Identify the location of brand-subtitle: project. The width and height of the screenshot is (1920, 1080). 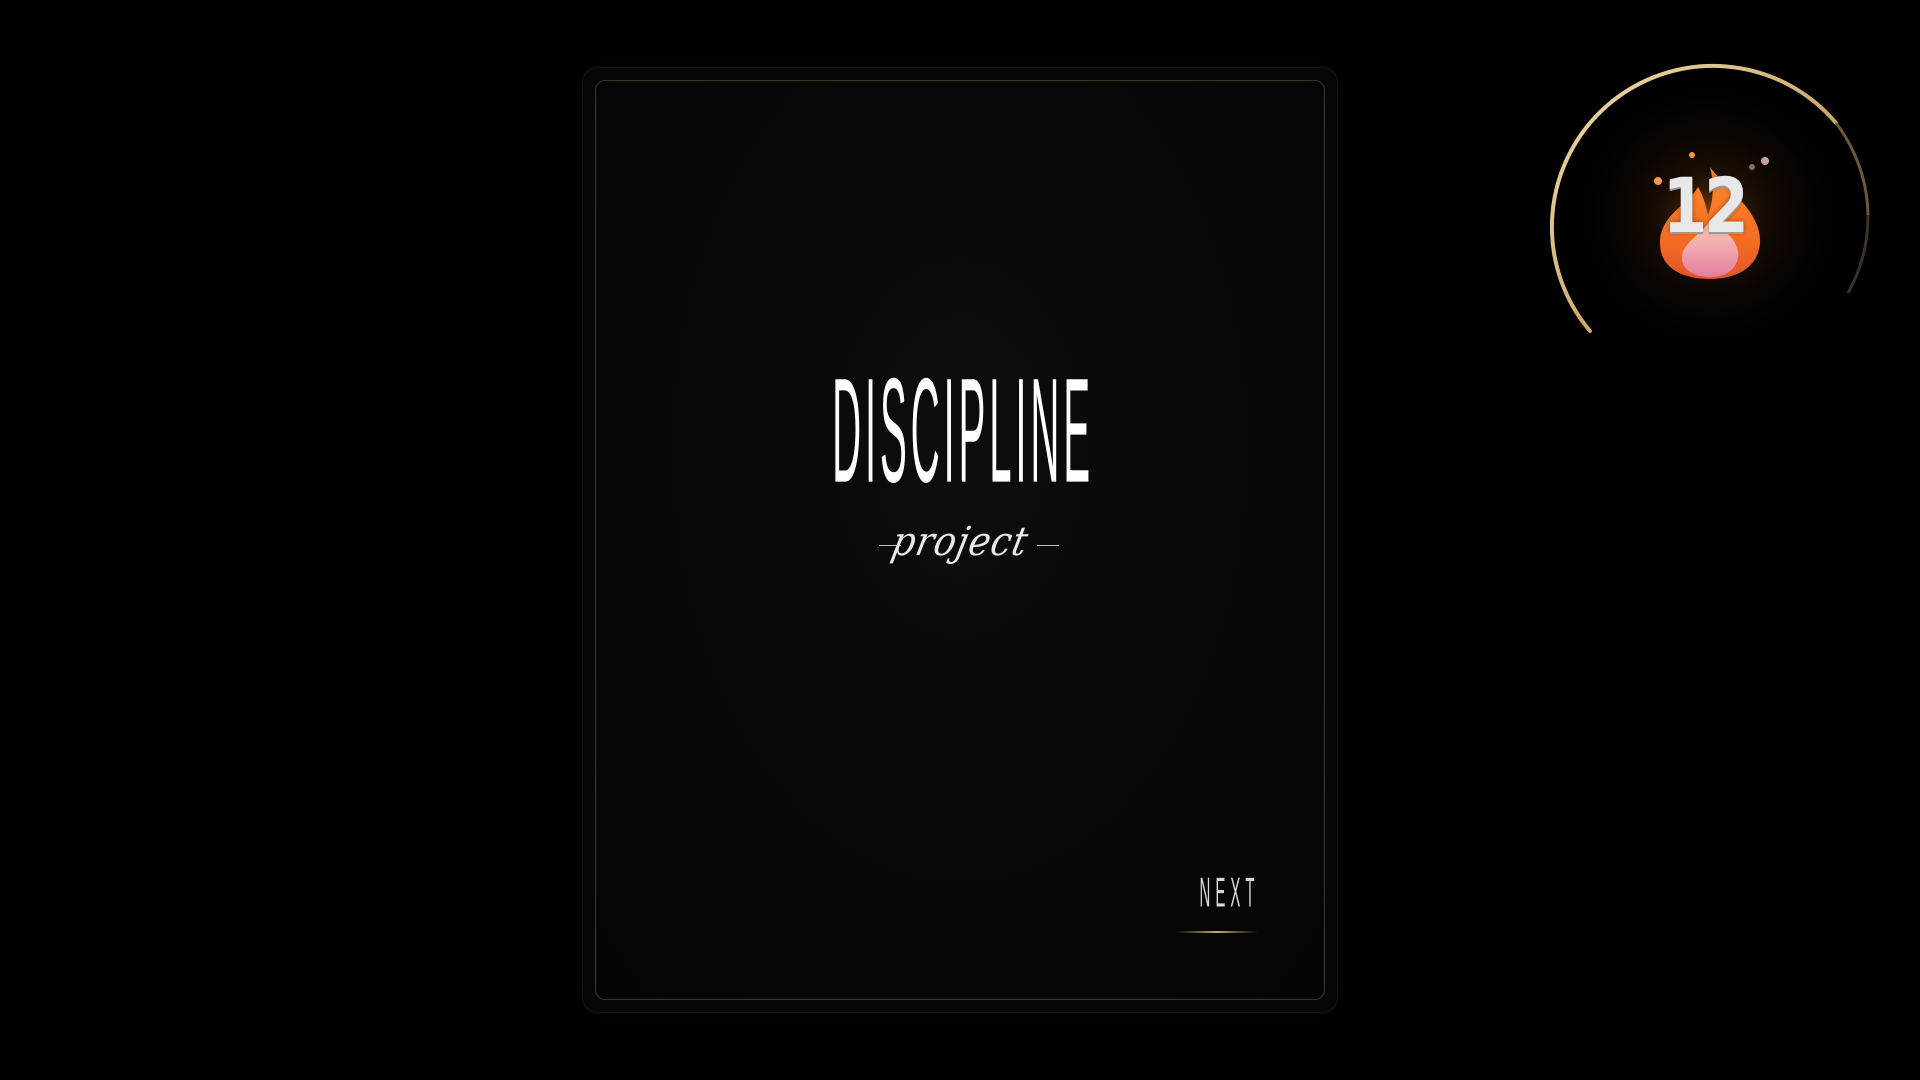
(960, 542).